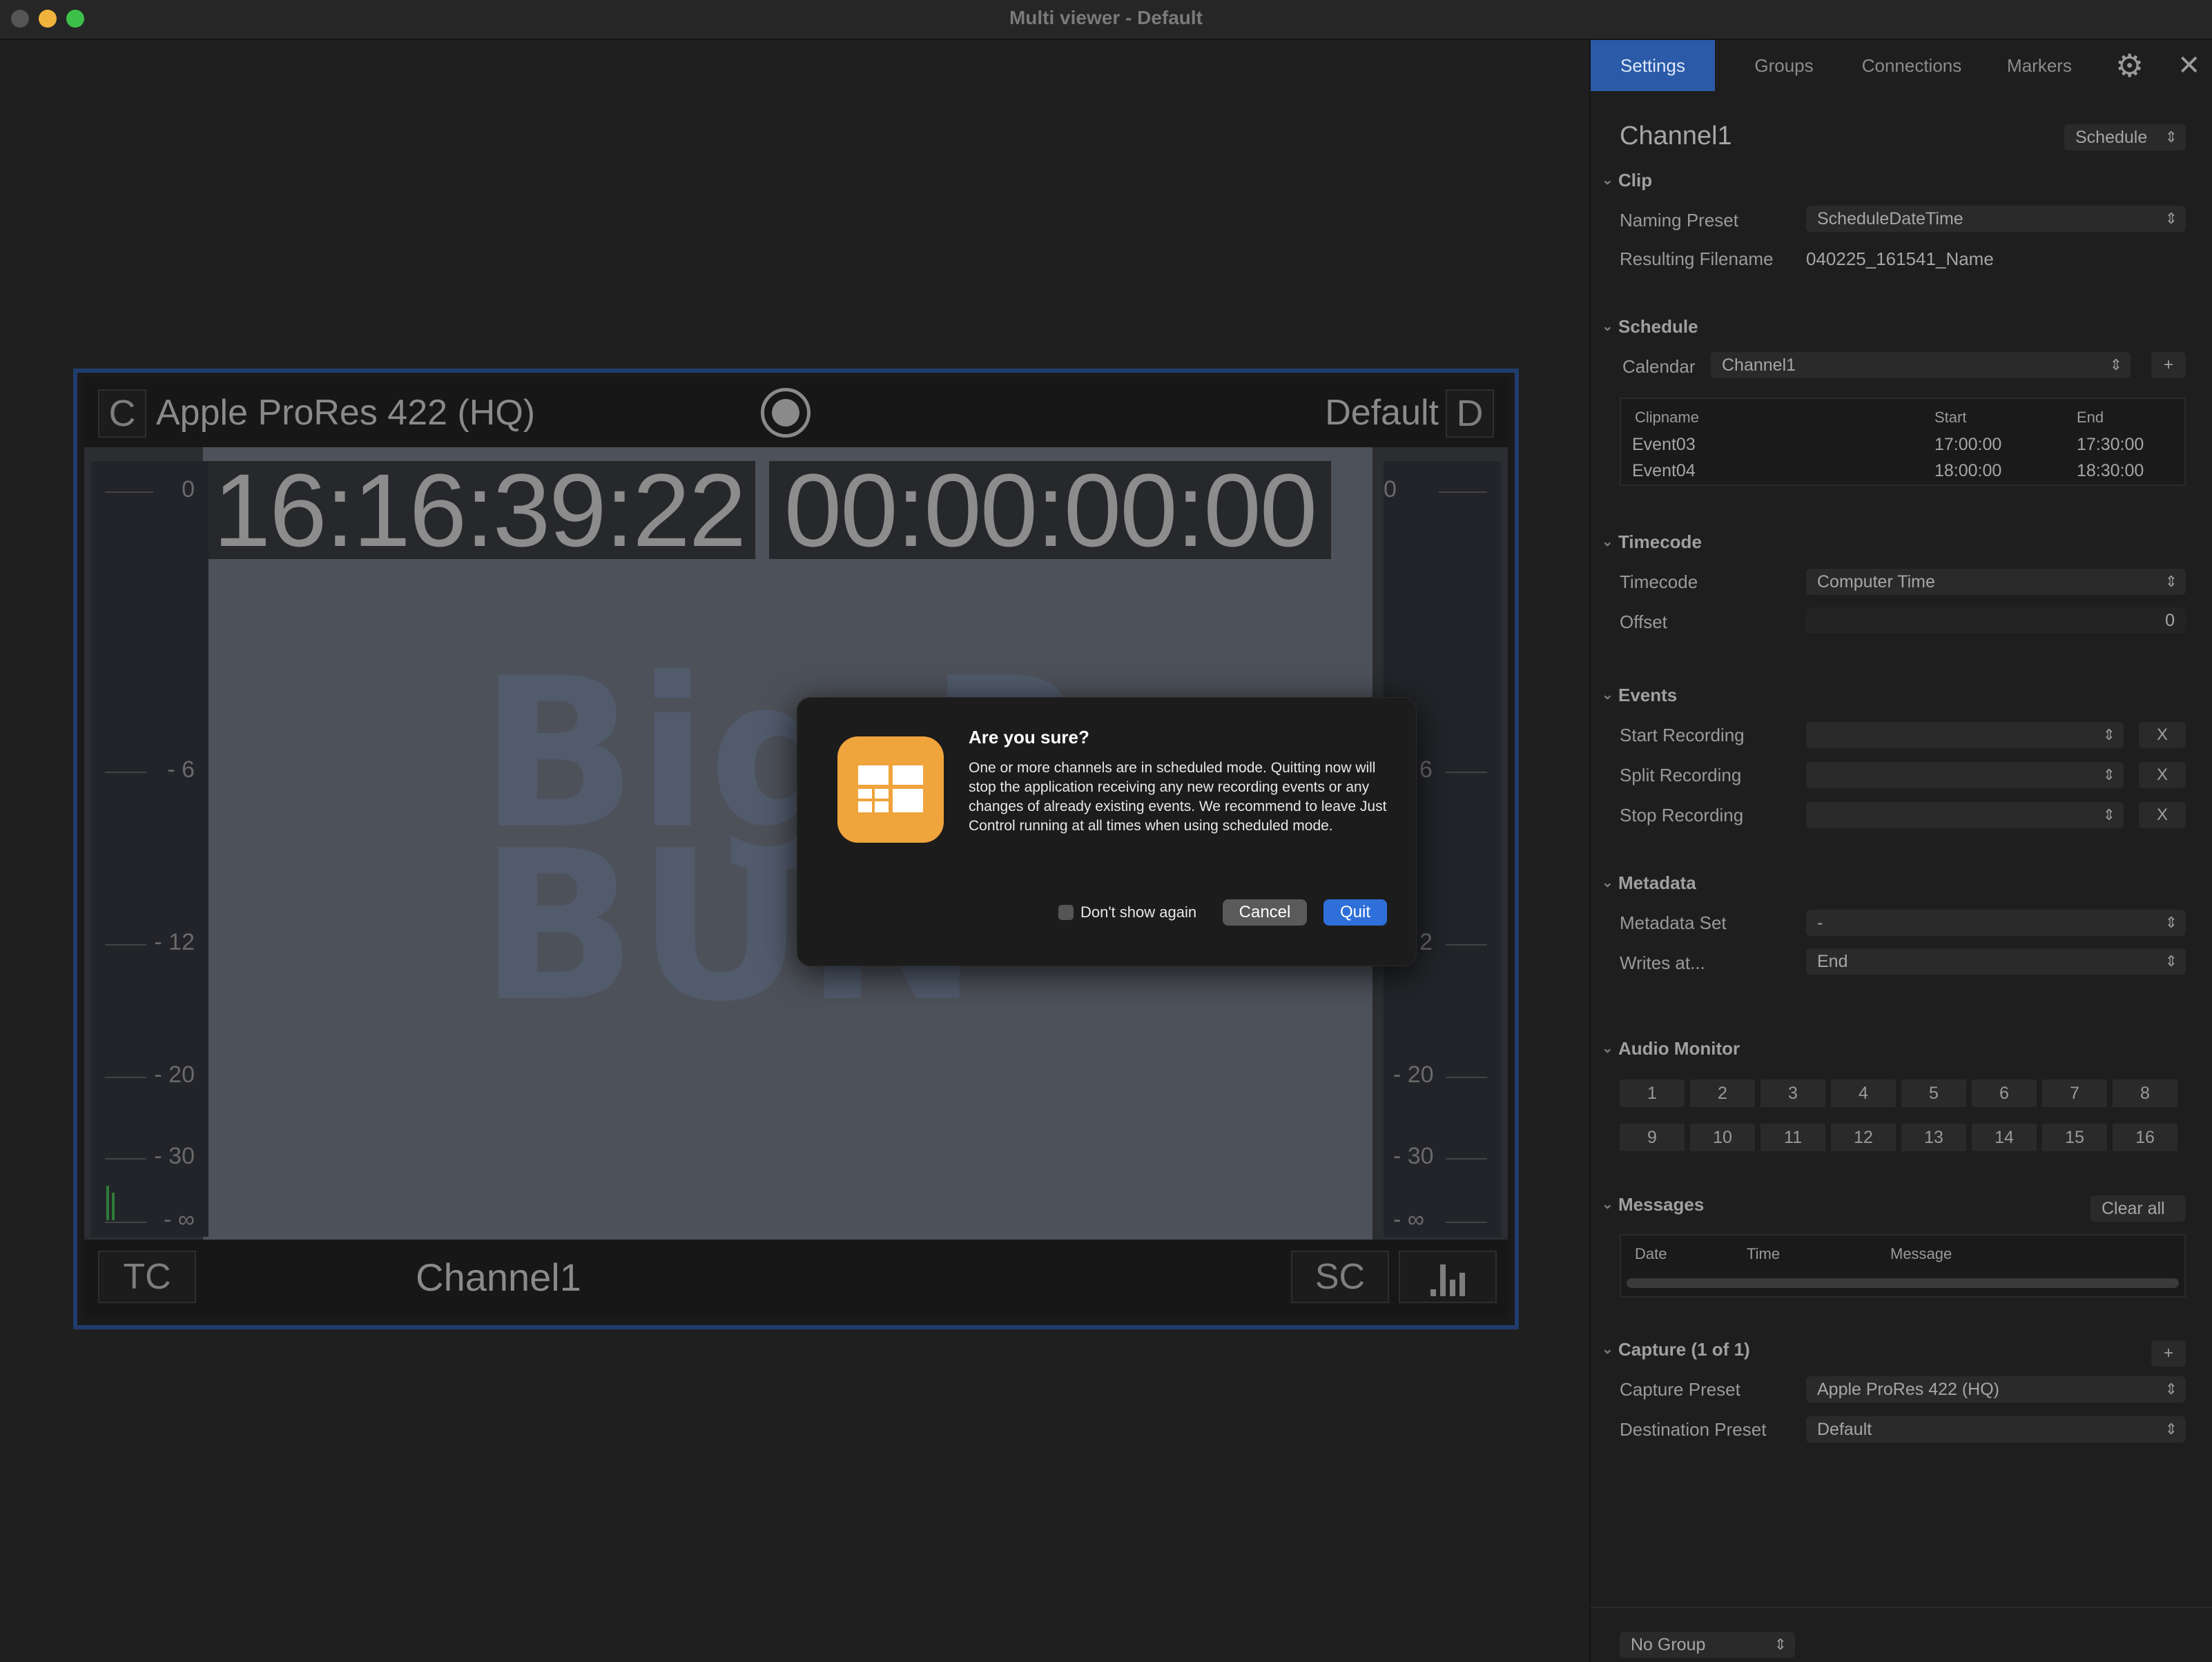  What do you see at coordinates (2168, 365) in the screenshot?
I see `add-calendar-button: +` at bounding box center [2168, 365].